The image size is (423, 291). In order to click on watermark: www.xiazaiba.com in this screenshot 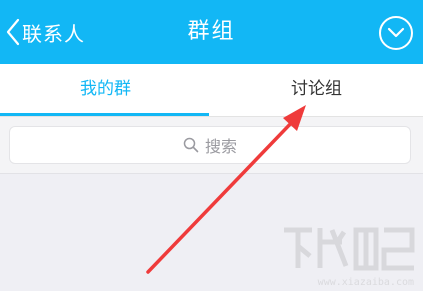, I will do `click(349, 255)`.